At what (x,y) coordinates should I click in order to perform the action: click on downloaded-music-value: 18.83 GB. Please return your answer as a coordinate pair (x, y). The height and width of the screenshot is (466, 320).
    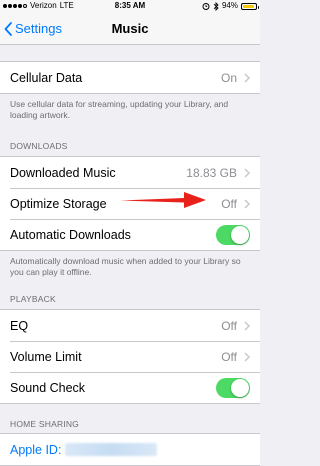
    Looking at the image, I should click on (211, 172).